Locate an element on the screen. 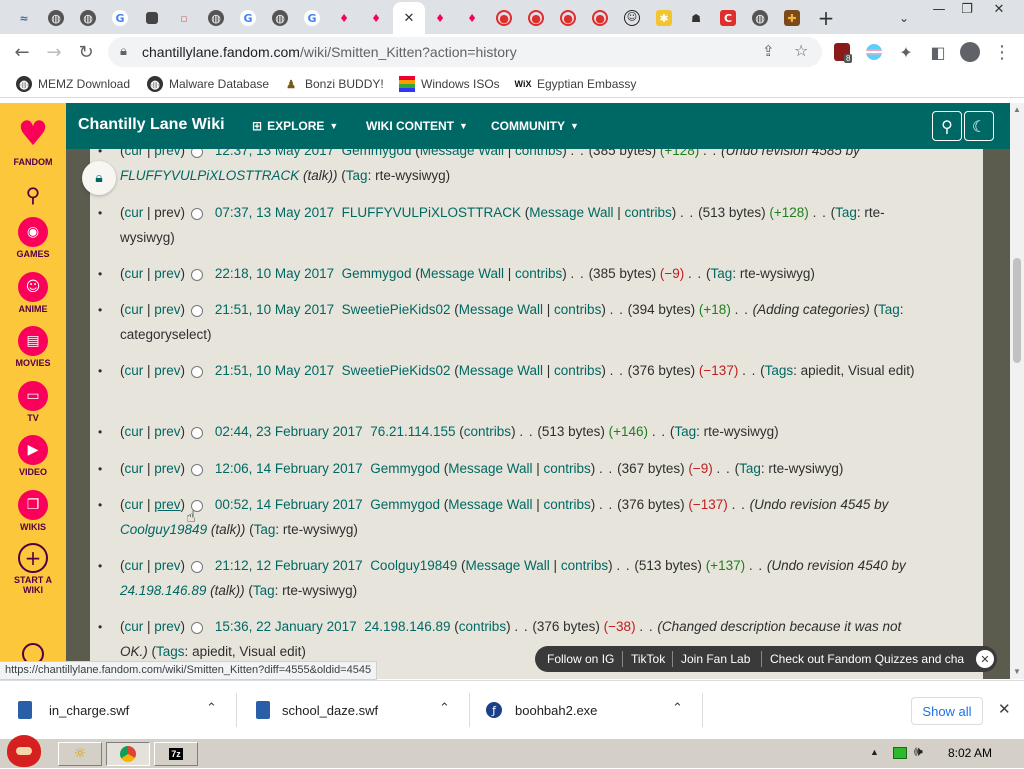  bookmark-star-icon: ☆ is located at coordinates (801, 50).